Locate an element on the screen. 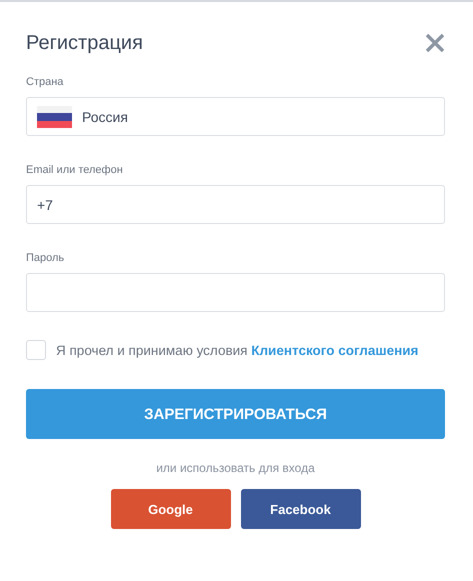 This screenshot has height=581, width=473. input-field is located at coordinates (235, 292).